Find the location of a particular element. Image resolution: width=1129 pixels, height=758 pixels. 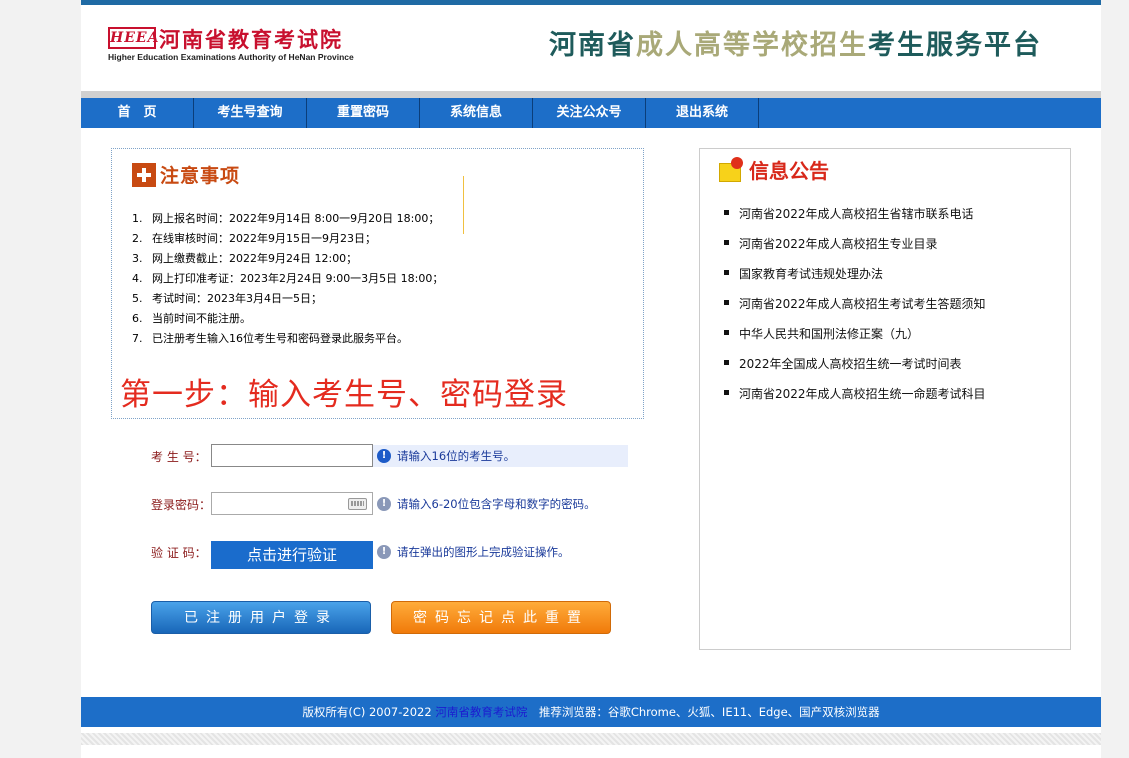

exam-no-label: 考 生 号： is located at coordinates (179, 457).